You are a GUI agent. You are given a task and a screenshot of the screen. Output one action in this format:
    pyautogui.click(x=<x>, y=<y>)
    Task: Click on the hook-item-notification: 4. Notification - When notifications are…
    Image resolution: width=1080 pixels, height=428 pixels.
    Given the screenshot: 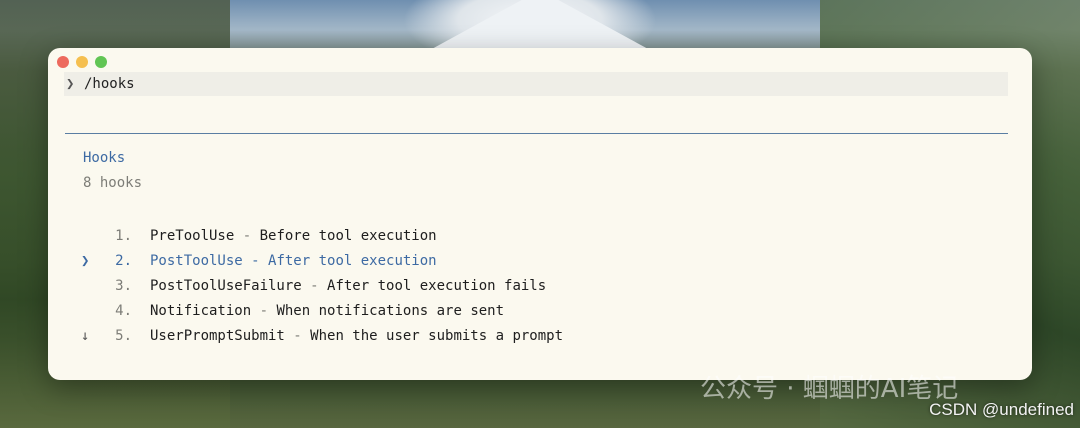 What is the action you would take?
    pyautogui.click(x=322, y=310)
    